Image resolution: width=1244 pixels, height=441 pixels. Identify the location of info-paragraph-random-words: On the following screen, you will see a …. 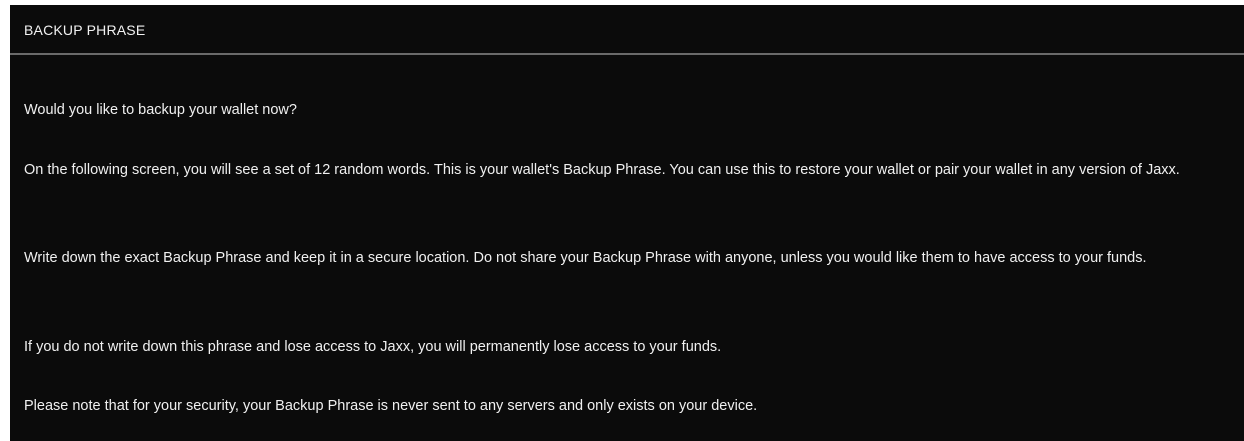
(602, 170).